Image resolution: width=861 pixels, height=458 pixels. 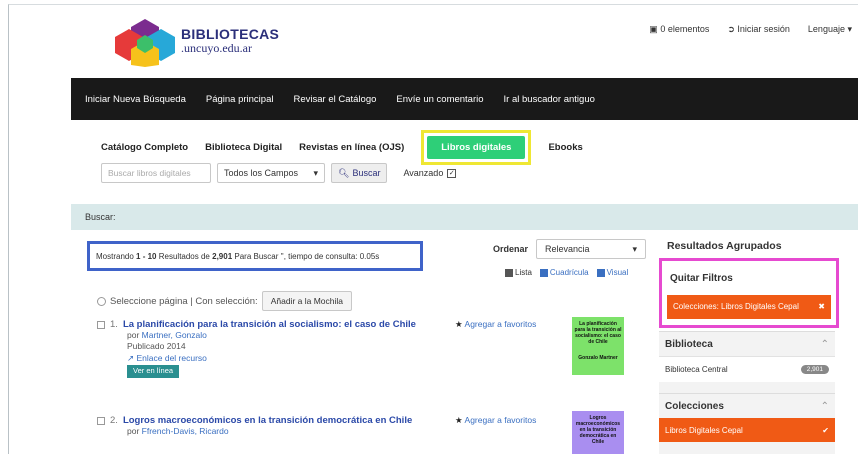 I want to click on view-modes: Lista Cuadrícula Visual, so click(x=566, y=272).